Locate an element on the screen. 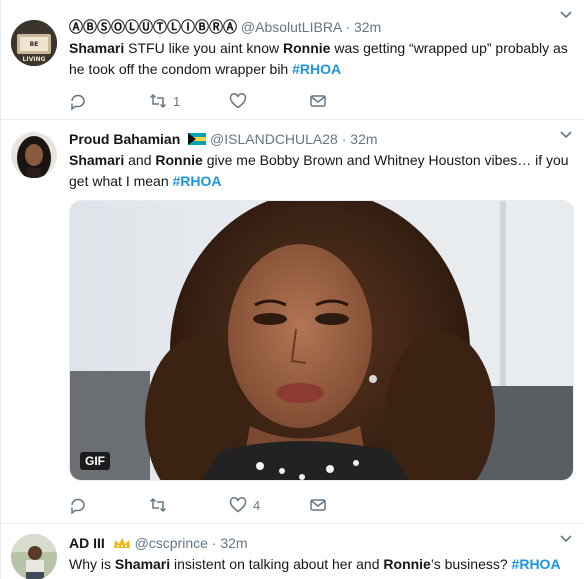  retweet-button: 1 is located at coordinates (189, 101).